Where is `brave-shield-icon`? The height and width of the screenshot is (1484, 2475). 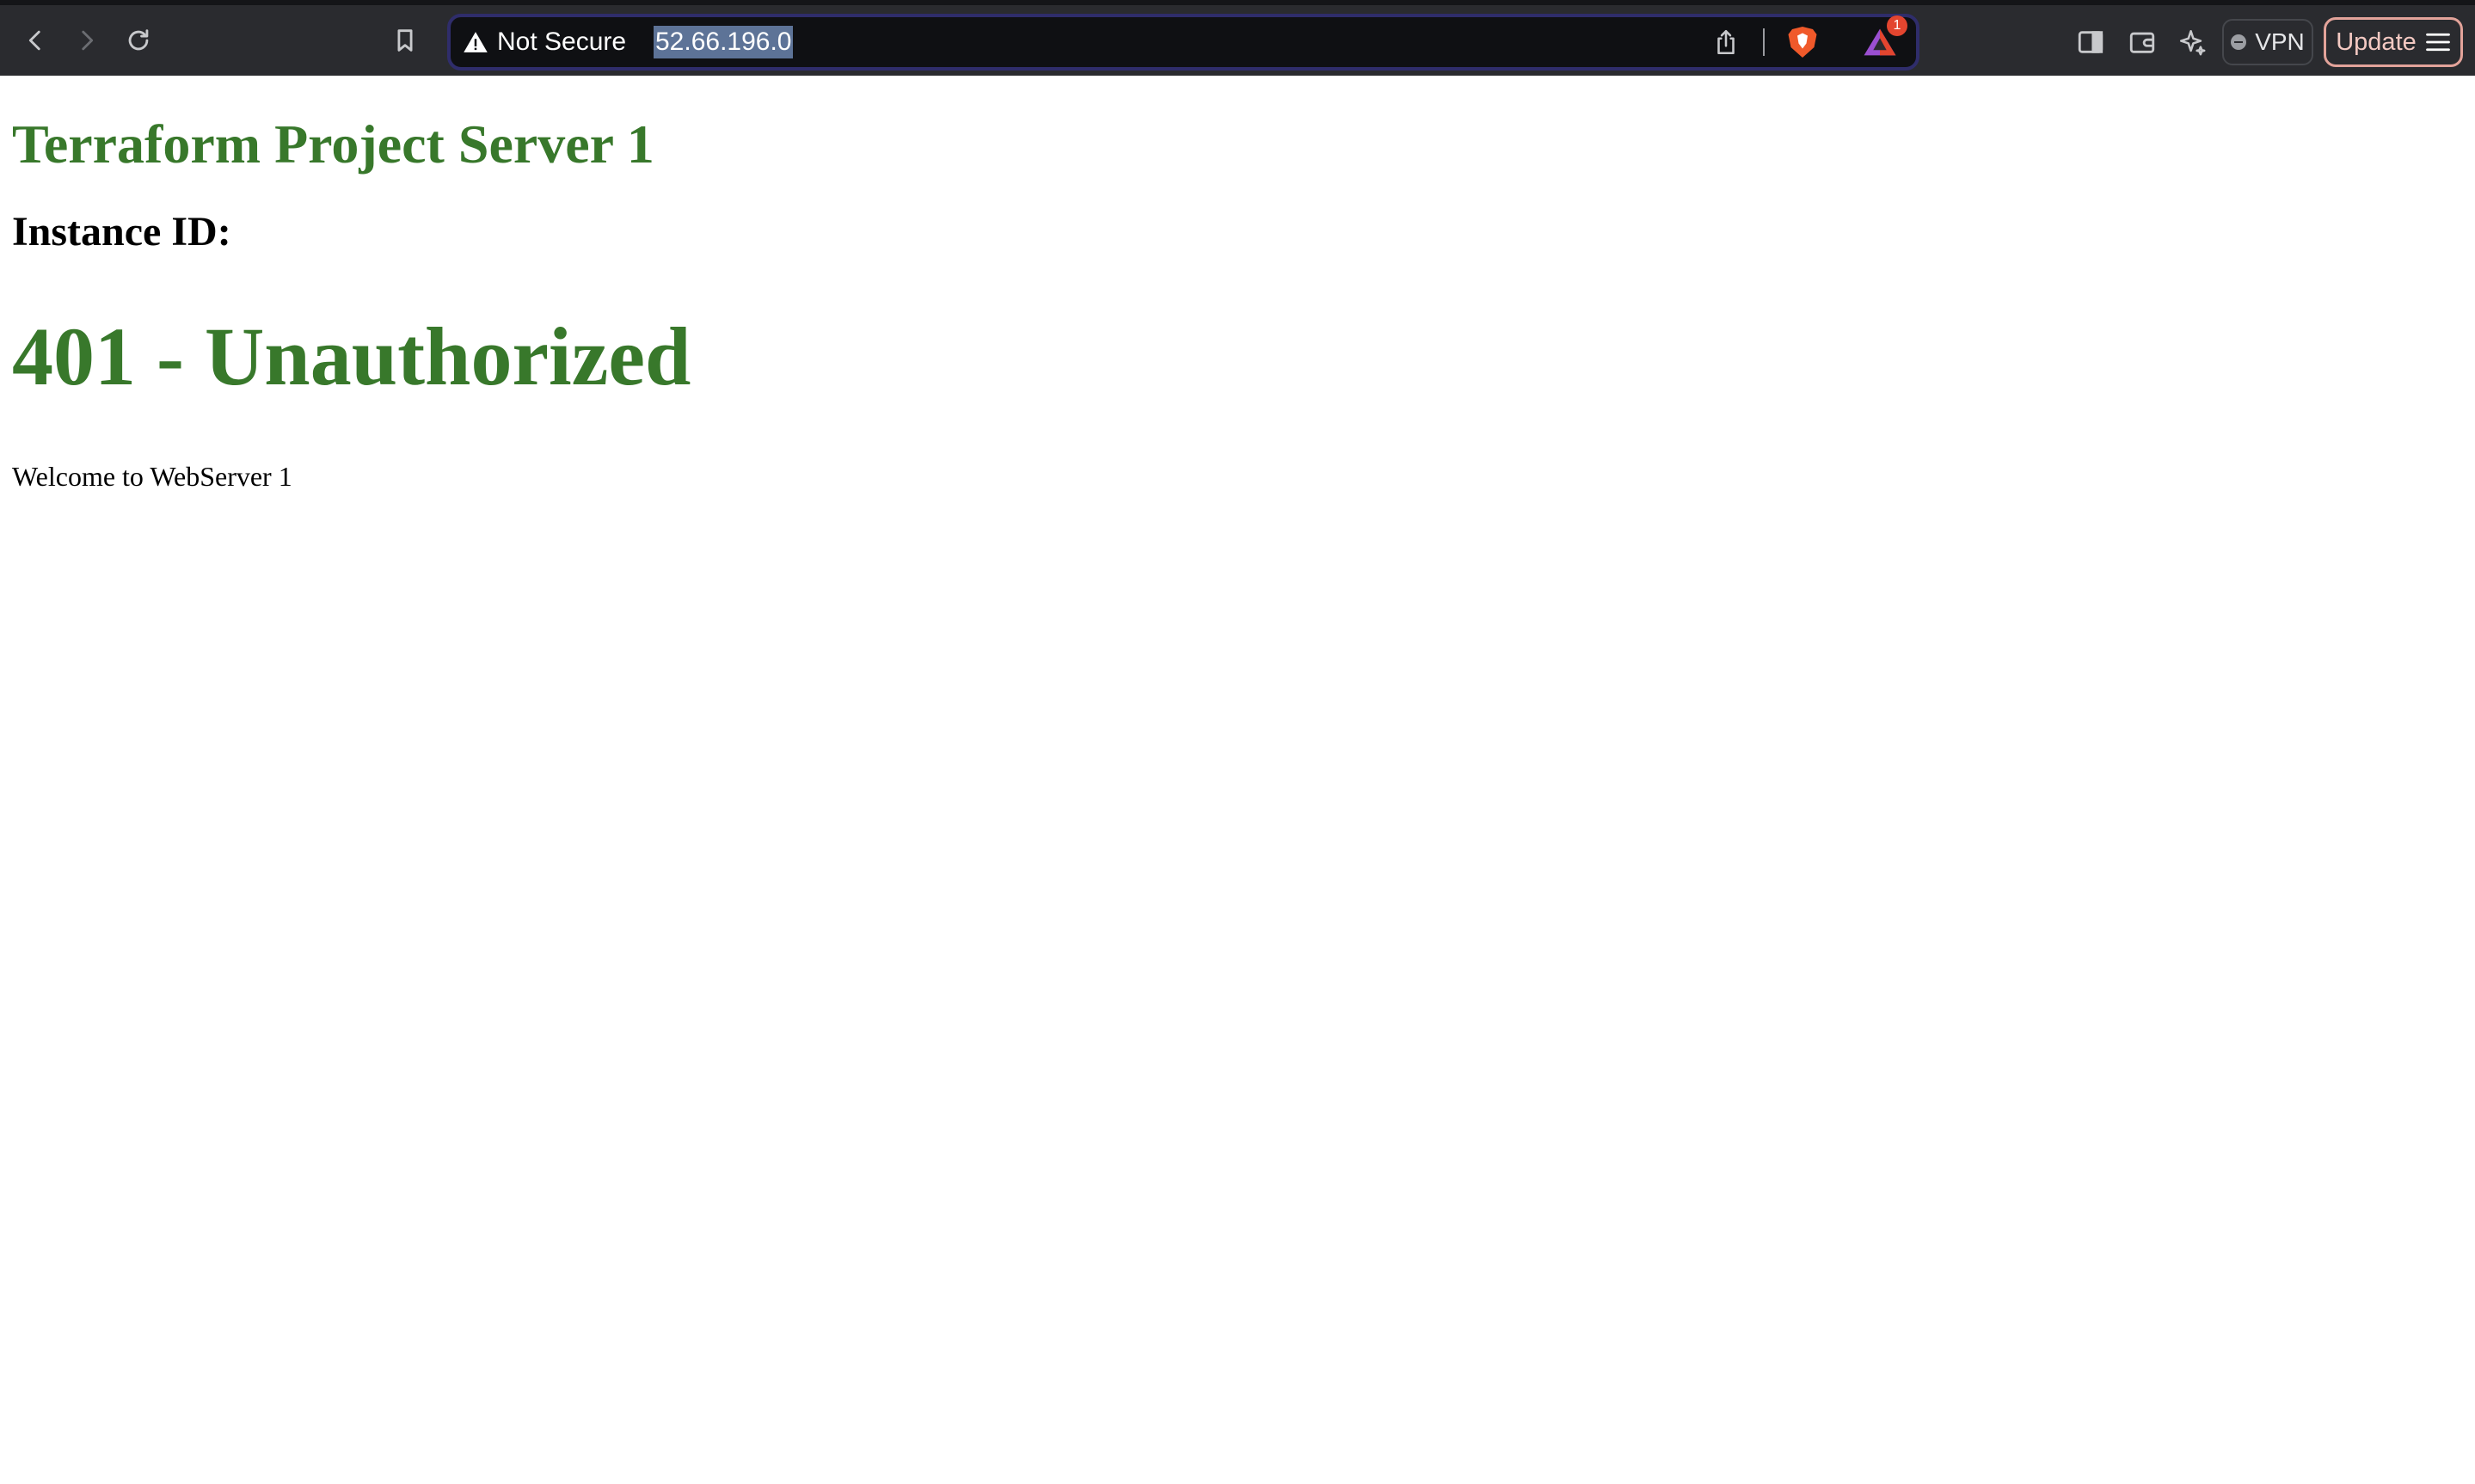
brave-shield-icon is located at coordinates (1802, 42).